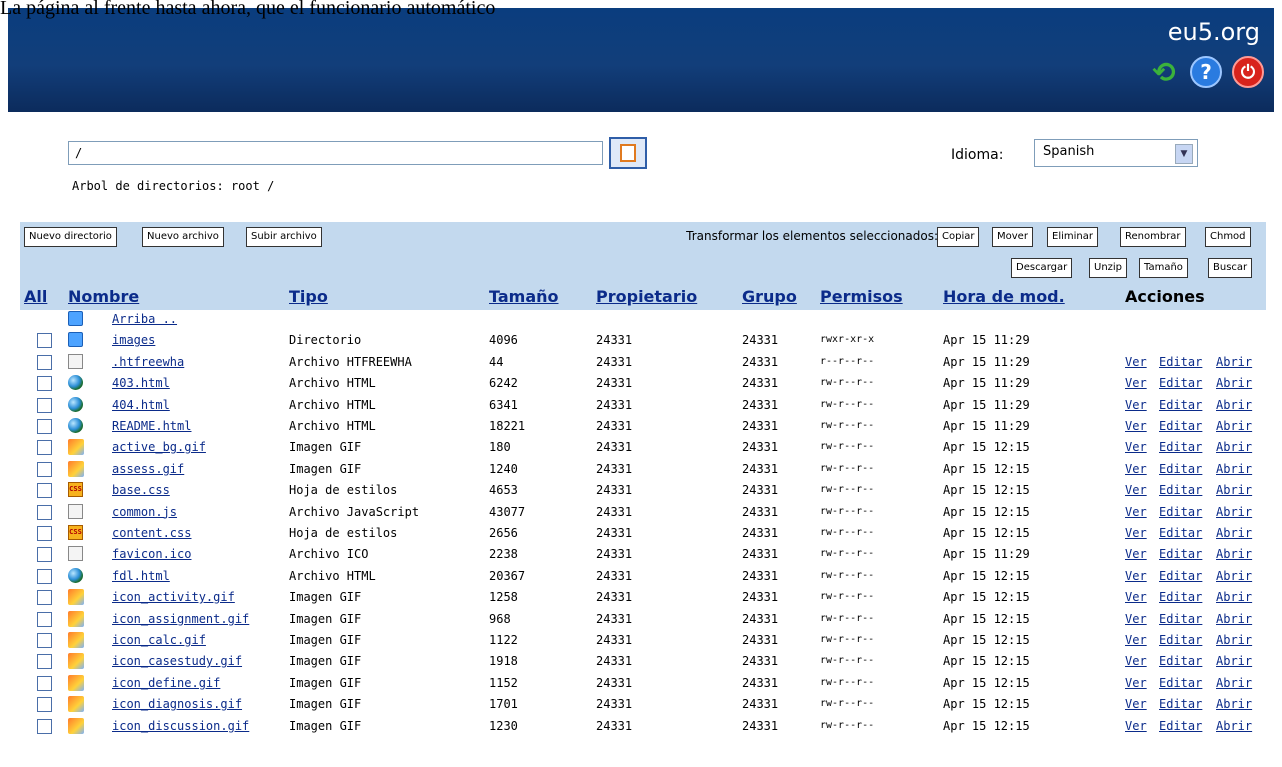 The width and height of the screenshot is (1282, 767). What do you see at coordinates (284, 237) in the screenshot?
I see `upload-file-button: Subir archivo` at bounding box center [284, 237].